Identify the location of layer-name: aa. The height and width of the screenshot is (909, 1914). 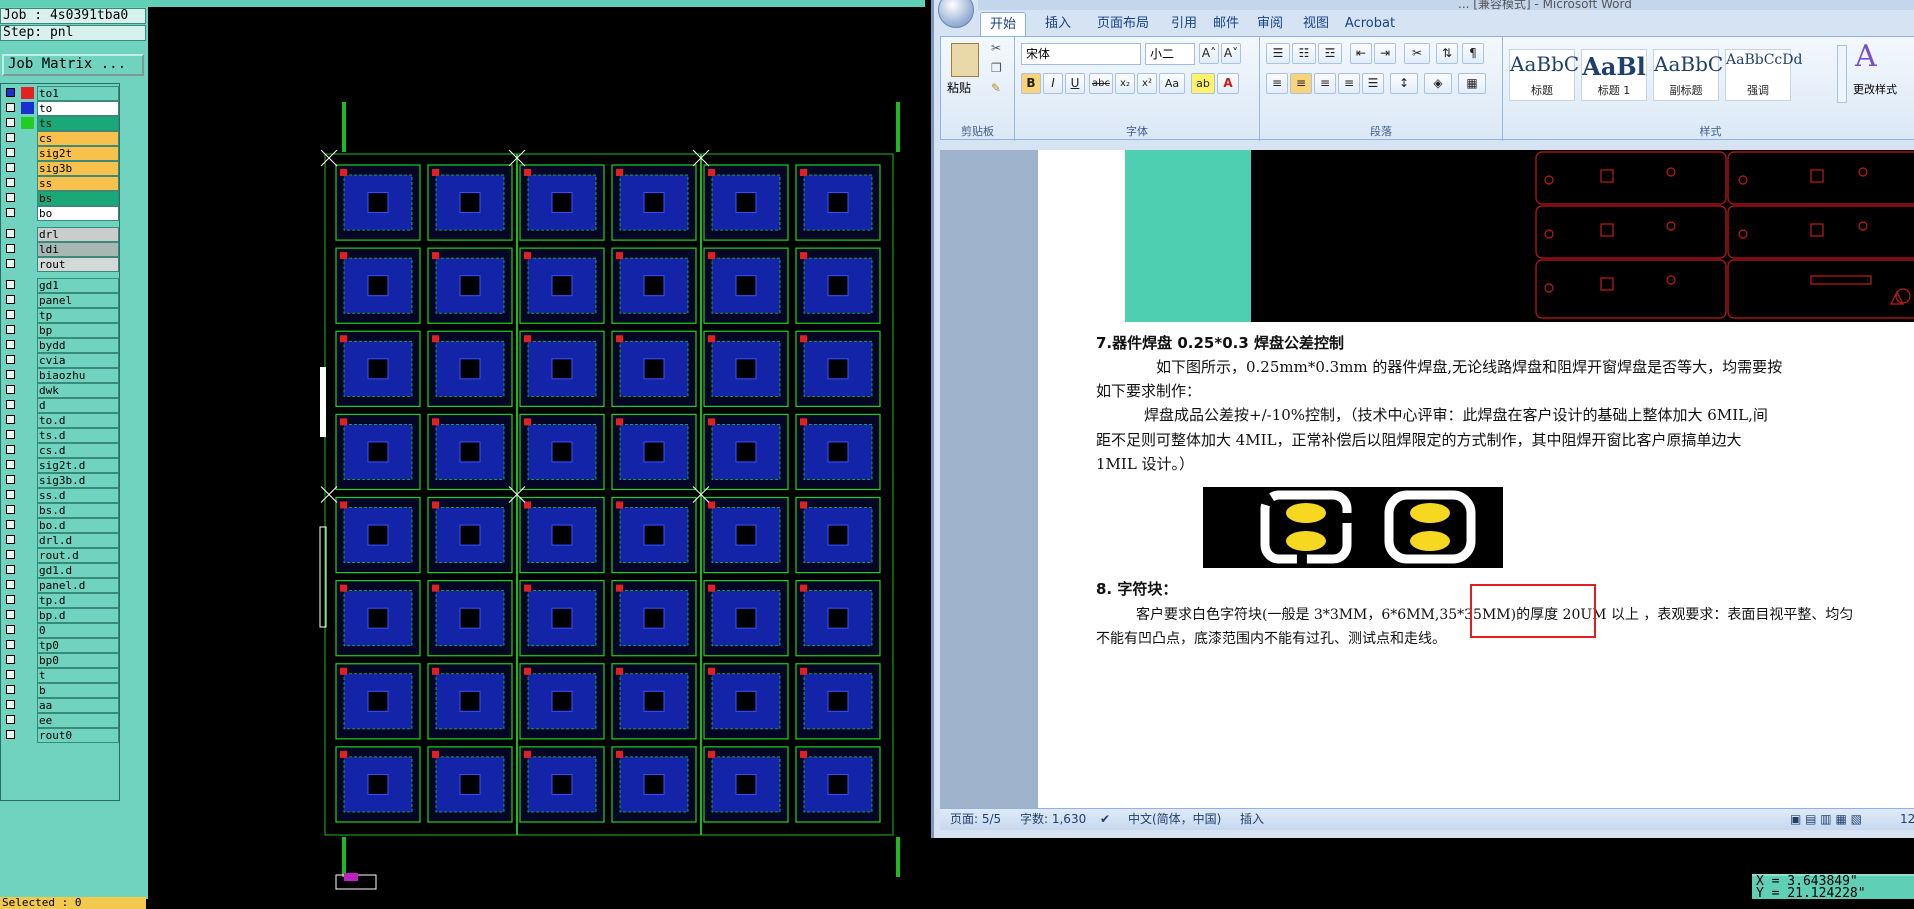
(78, 705).